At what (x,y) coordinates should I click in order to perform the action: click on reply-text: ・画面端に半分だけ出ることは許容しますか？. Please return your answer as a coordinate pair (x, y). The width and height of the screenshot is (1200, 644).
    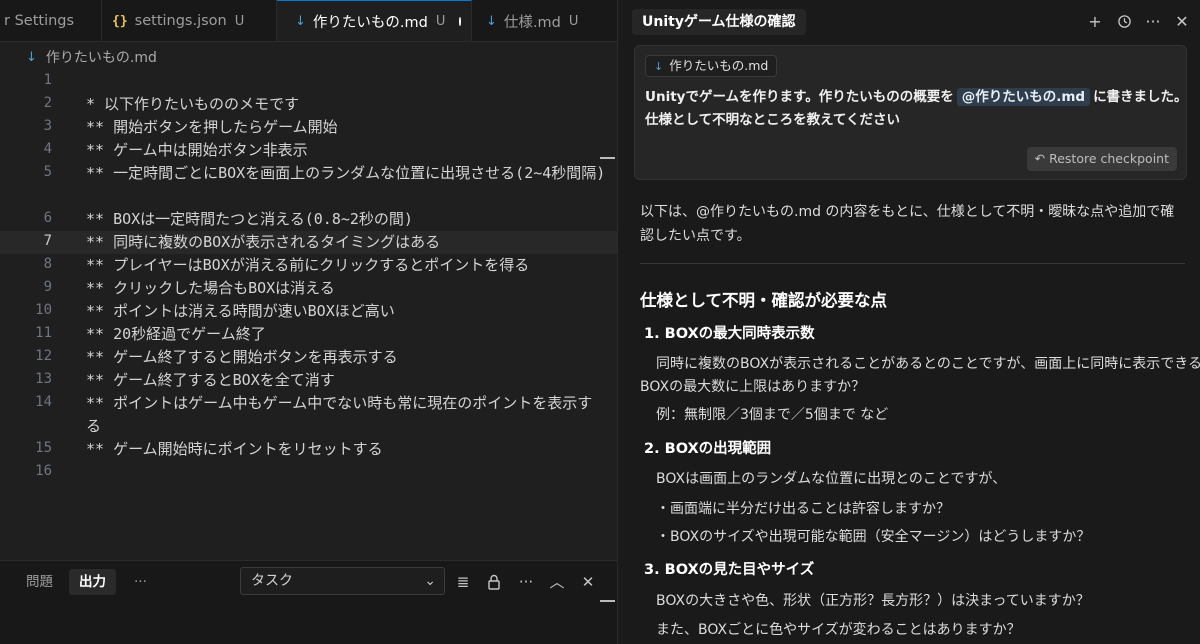
    Looking at the image, I should click on (803, 509).